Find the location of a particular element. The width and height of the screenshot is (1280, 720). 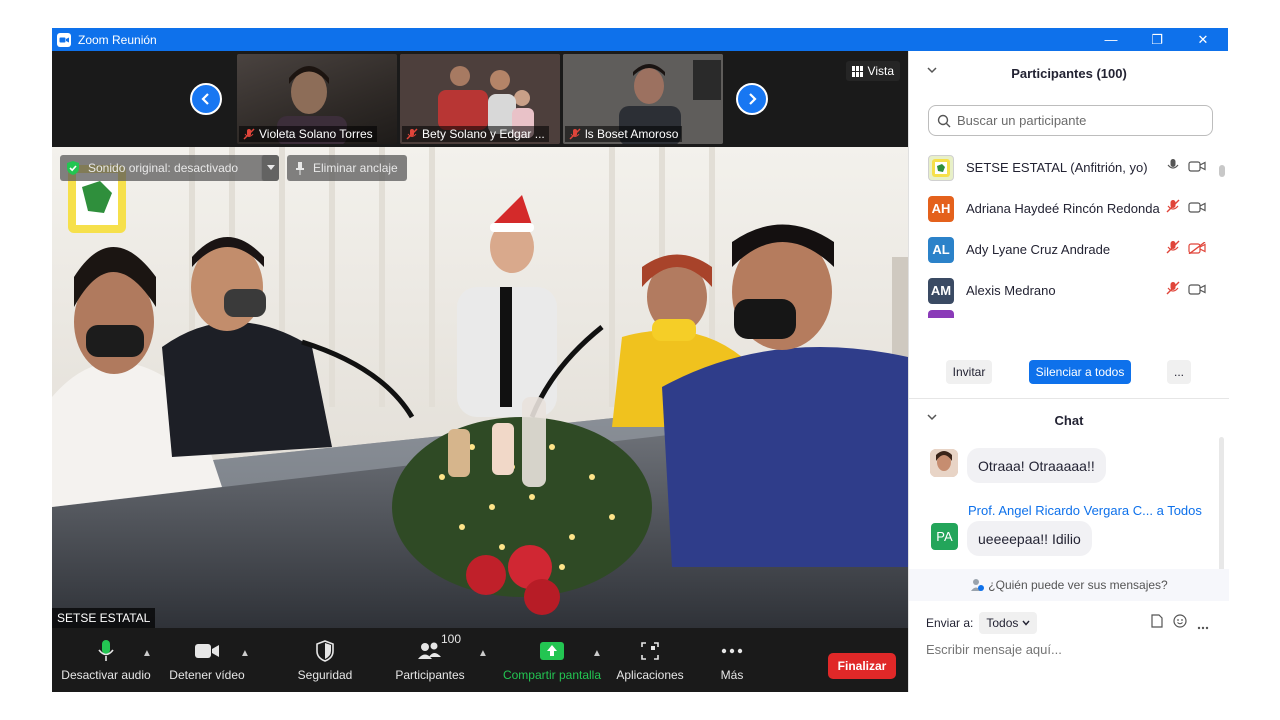

chevron-down-icon is located at coordinates (1026, 623).